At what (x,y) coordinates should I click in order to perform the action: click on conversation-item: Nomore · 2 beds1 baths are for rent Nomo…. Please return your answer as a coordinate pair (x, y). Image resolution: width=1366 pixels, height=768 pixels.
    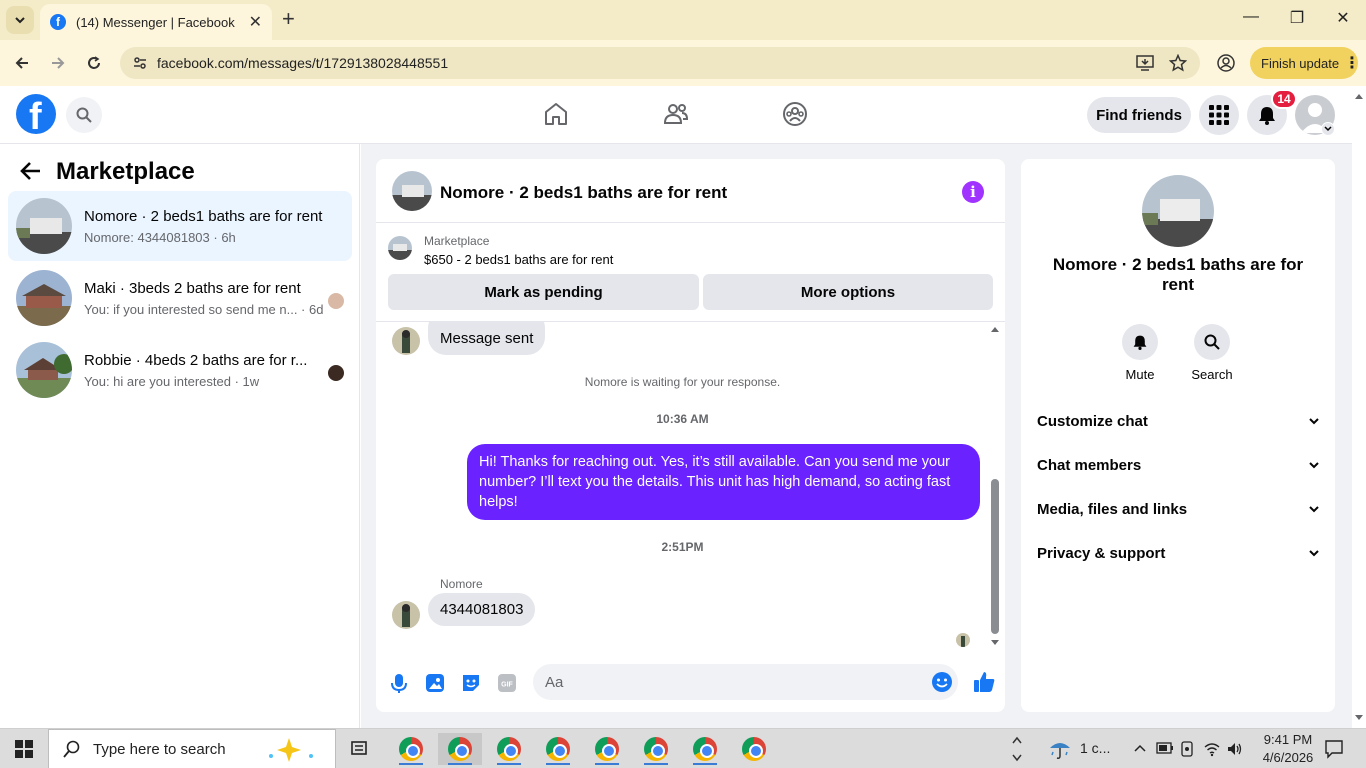
    Looking at the image, I should click on (180, 226).